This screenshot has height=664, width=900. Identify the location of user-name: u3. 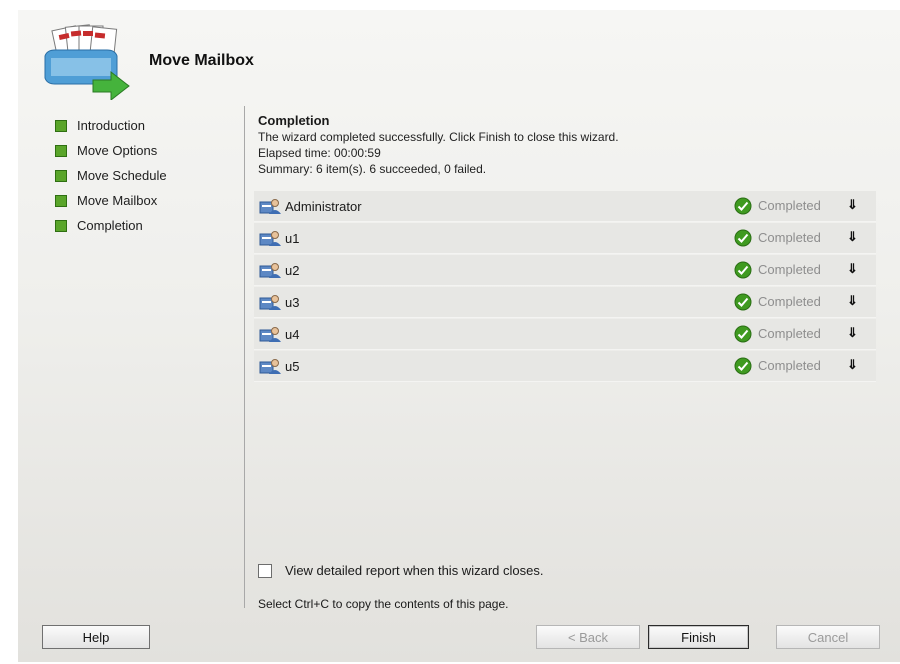
(292, 302).